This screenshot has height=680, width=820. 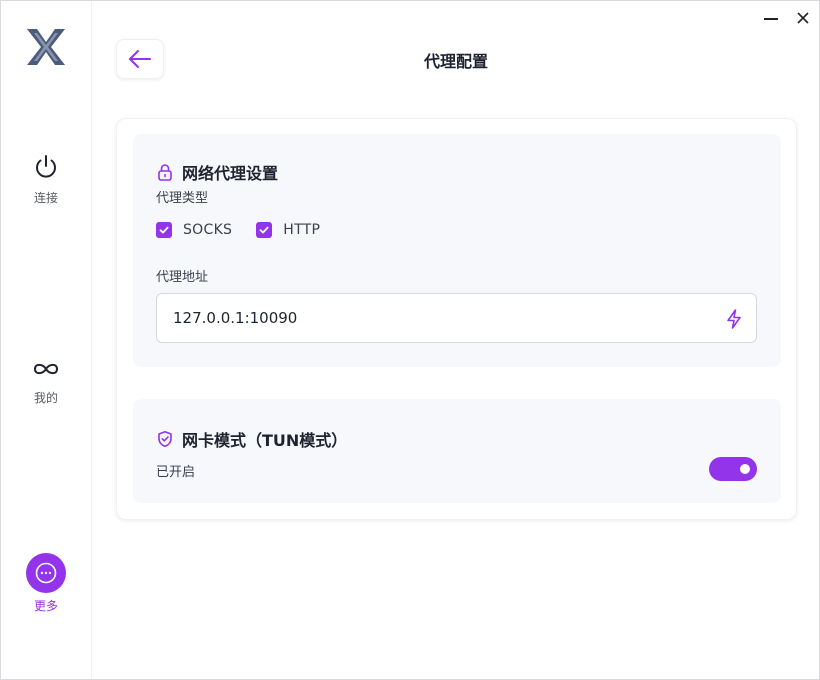 What do you see at coordinates (734, 319) in the screenshot?
I see `bolt-icon` at bounding box center [734, 319].